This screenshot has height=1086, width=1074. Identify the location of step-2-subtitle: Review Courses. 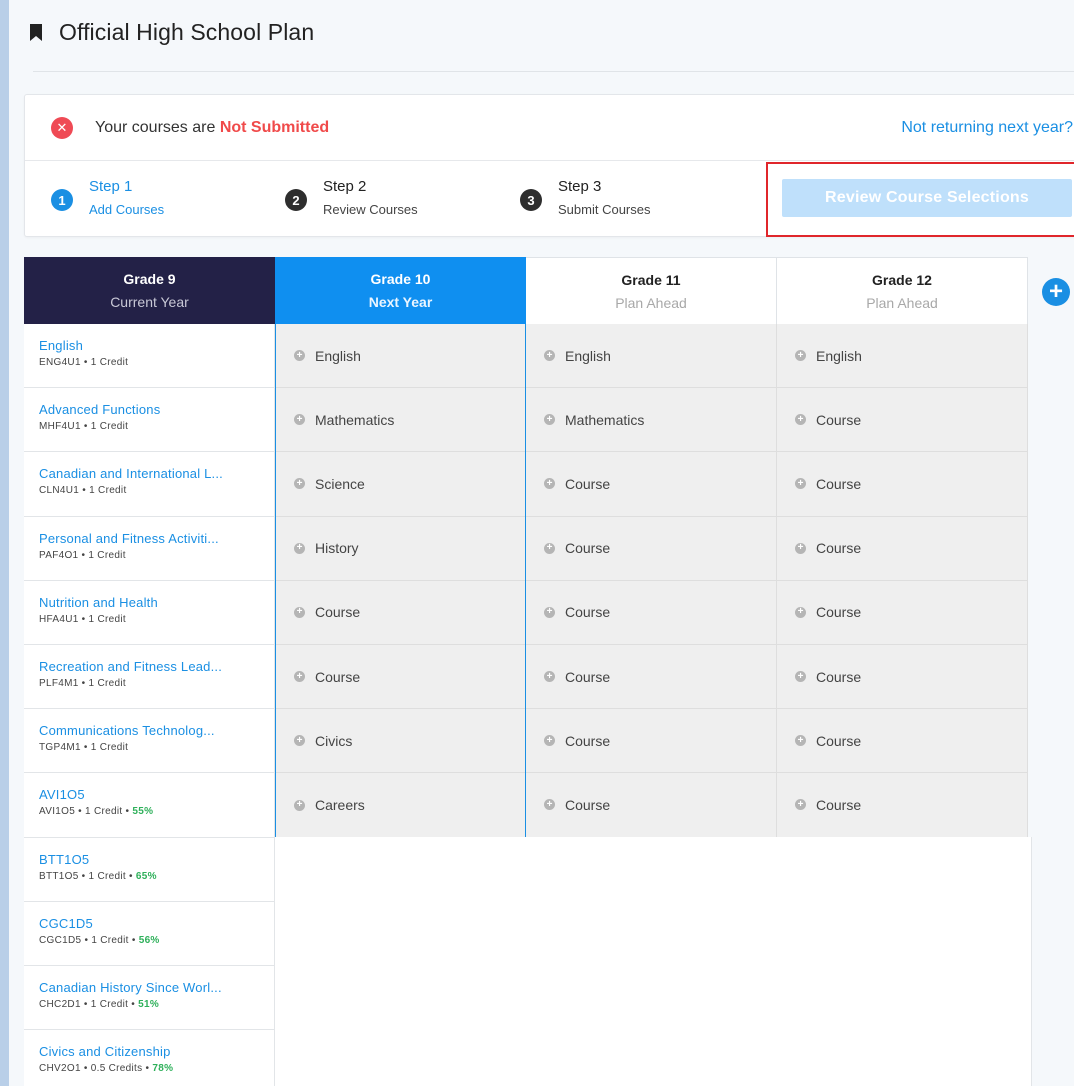
(370, 209).